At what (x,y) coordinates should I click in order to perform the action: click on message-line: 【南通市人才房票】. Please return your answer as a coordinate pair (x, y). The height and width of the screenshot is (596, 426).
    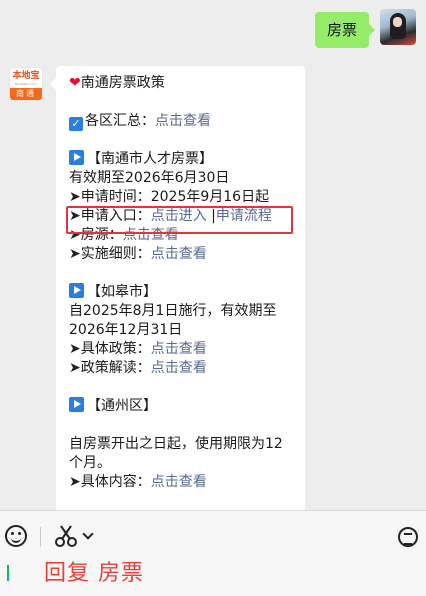
    Looking at the image, I should click on (180, 159).